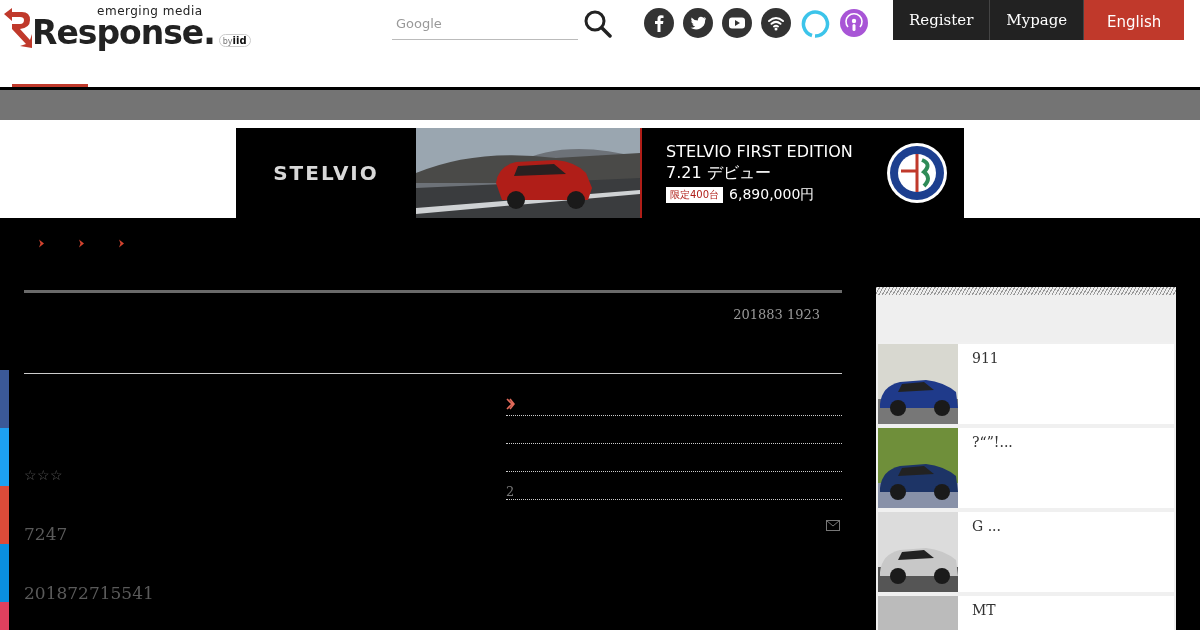 The image size is (1200, 630). I want to click on article-date: 201883 1923, so click(776, 315).